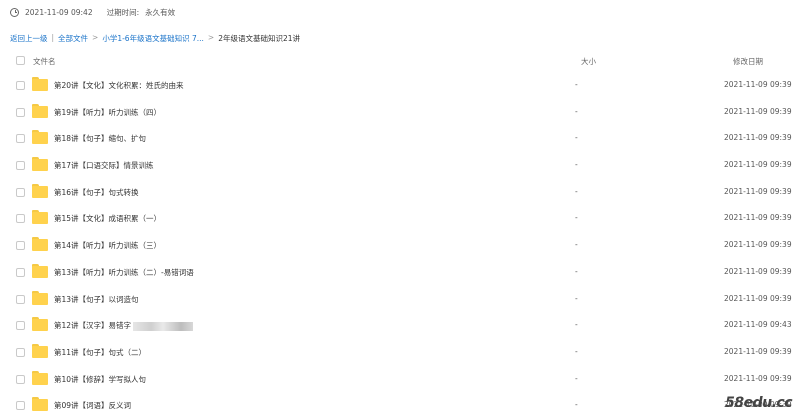 Image resolution: width=800 pixels, height=415 pixels. I want to click on file-name: 第17讲【口语交际】情景训练, so click(104, 165).